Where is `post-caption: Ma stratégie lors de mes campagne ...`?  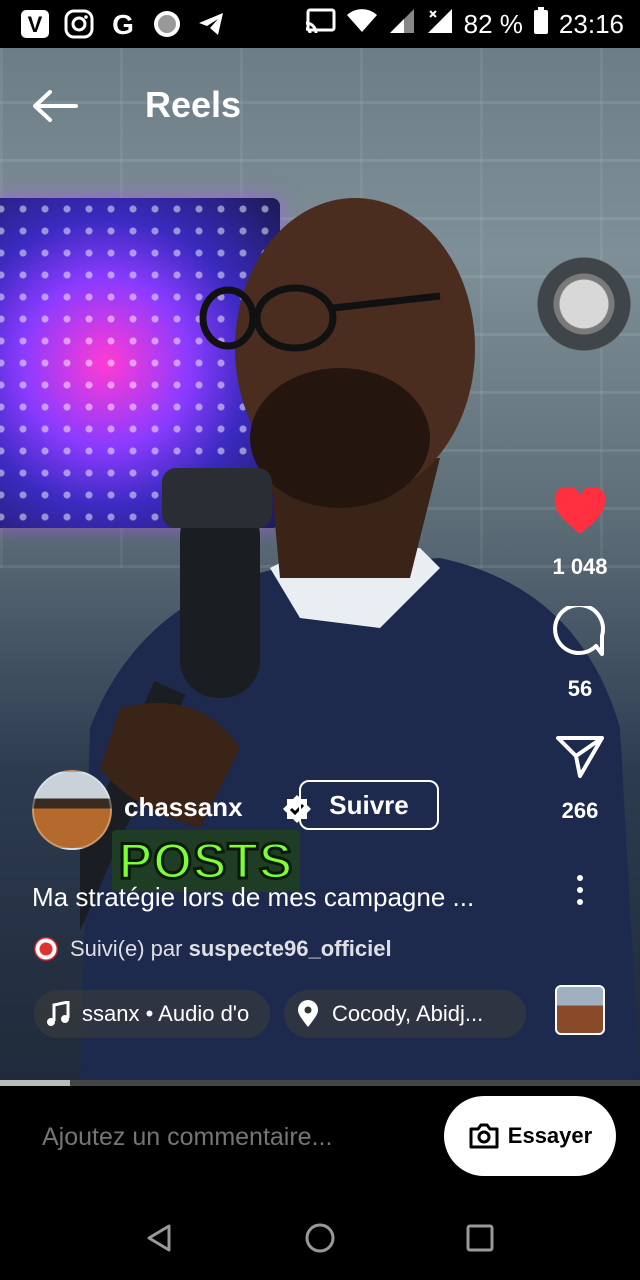
post-caption: Ma stratégie lors de mes campagne ... is located at coordinates (253, 897).